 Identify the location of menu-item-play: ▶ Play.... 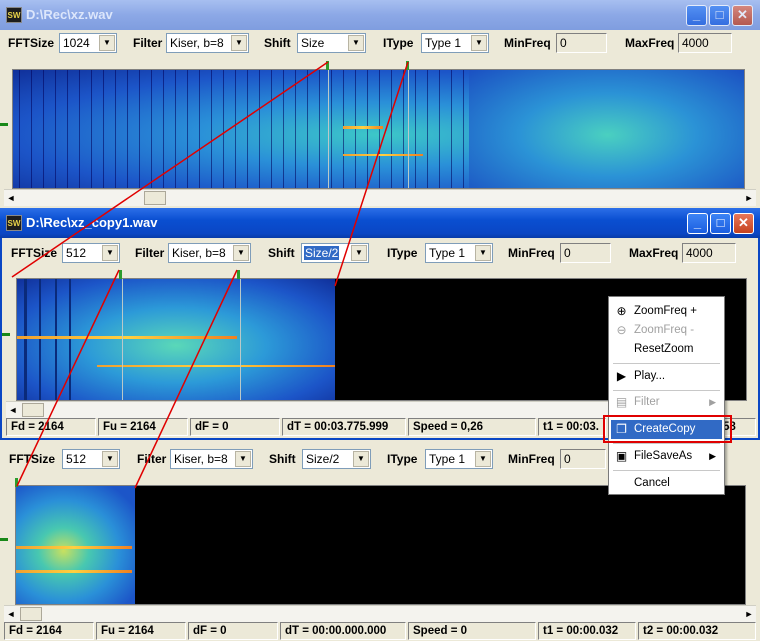
(666, 376).